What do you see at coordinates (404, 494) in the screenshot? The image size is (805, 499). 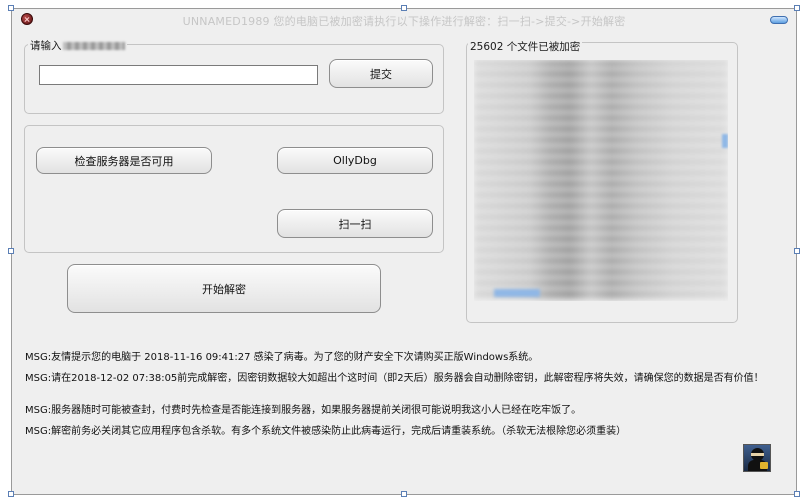 I see `resize-handle-bottom` at bounding box center [404, 494].